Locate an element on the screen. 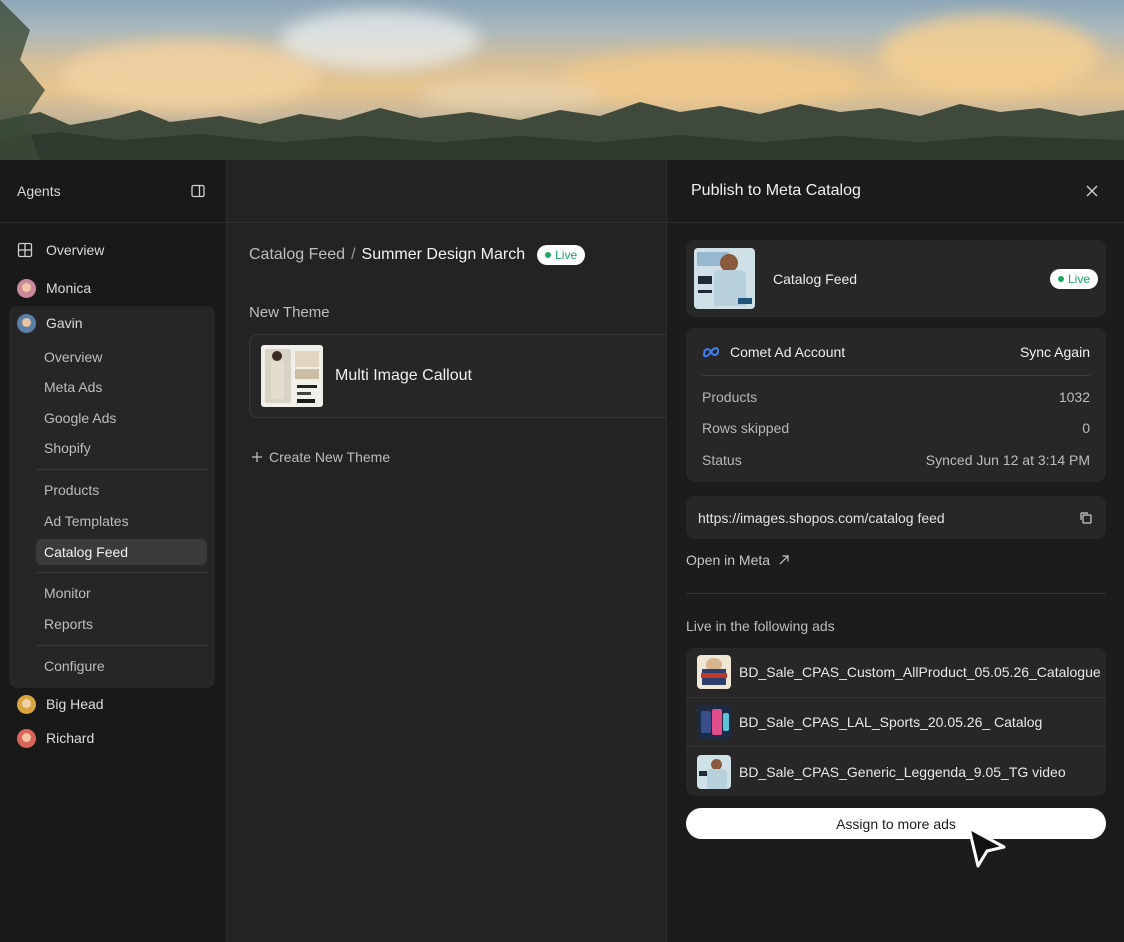 The width and height of the screenshot is (1124, 942). ad-account-name: Comet Ad Account is located at coordinates (773, 352).